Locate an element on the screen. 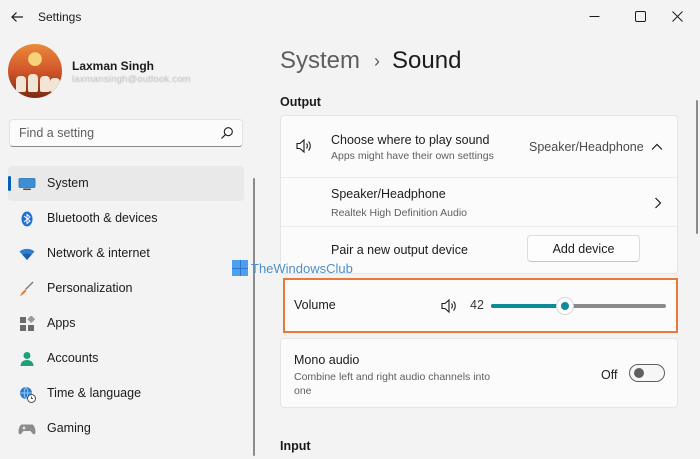 The width and height of the screenshot is (700, 459). volume-label: Volume is located at coordinates (315, 305).